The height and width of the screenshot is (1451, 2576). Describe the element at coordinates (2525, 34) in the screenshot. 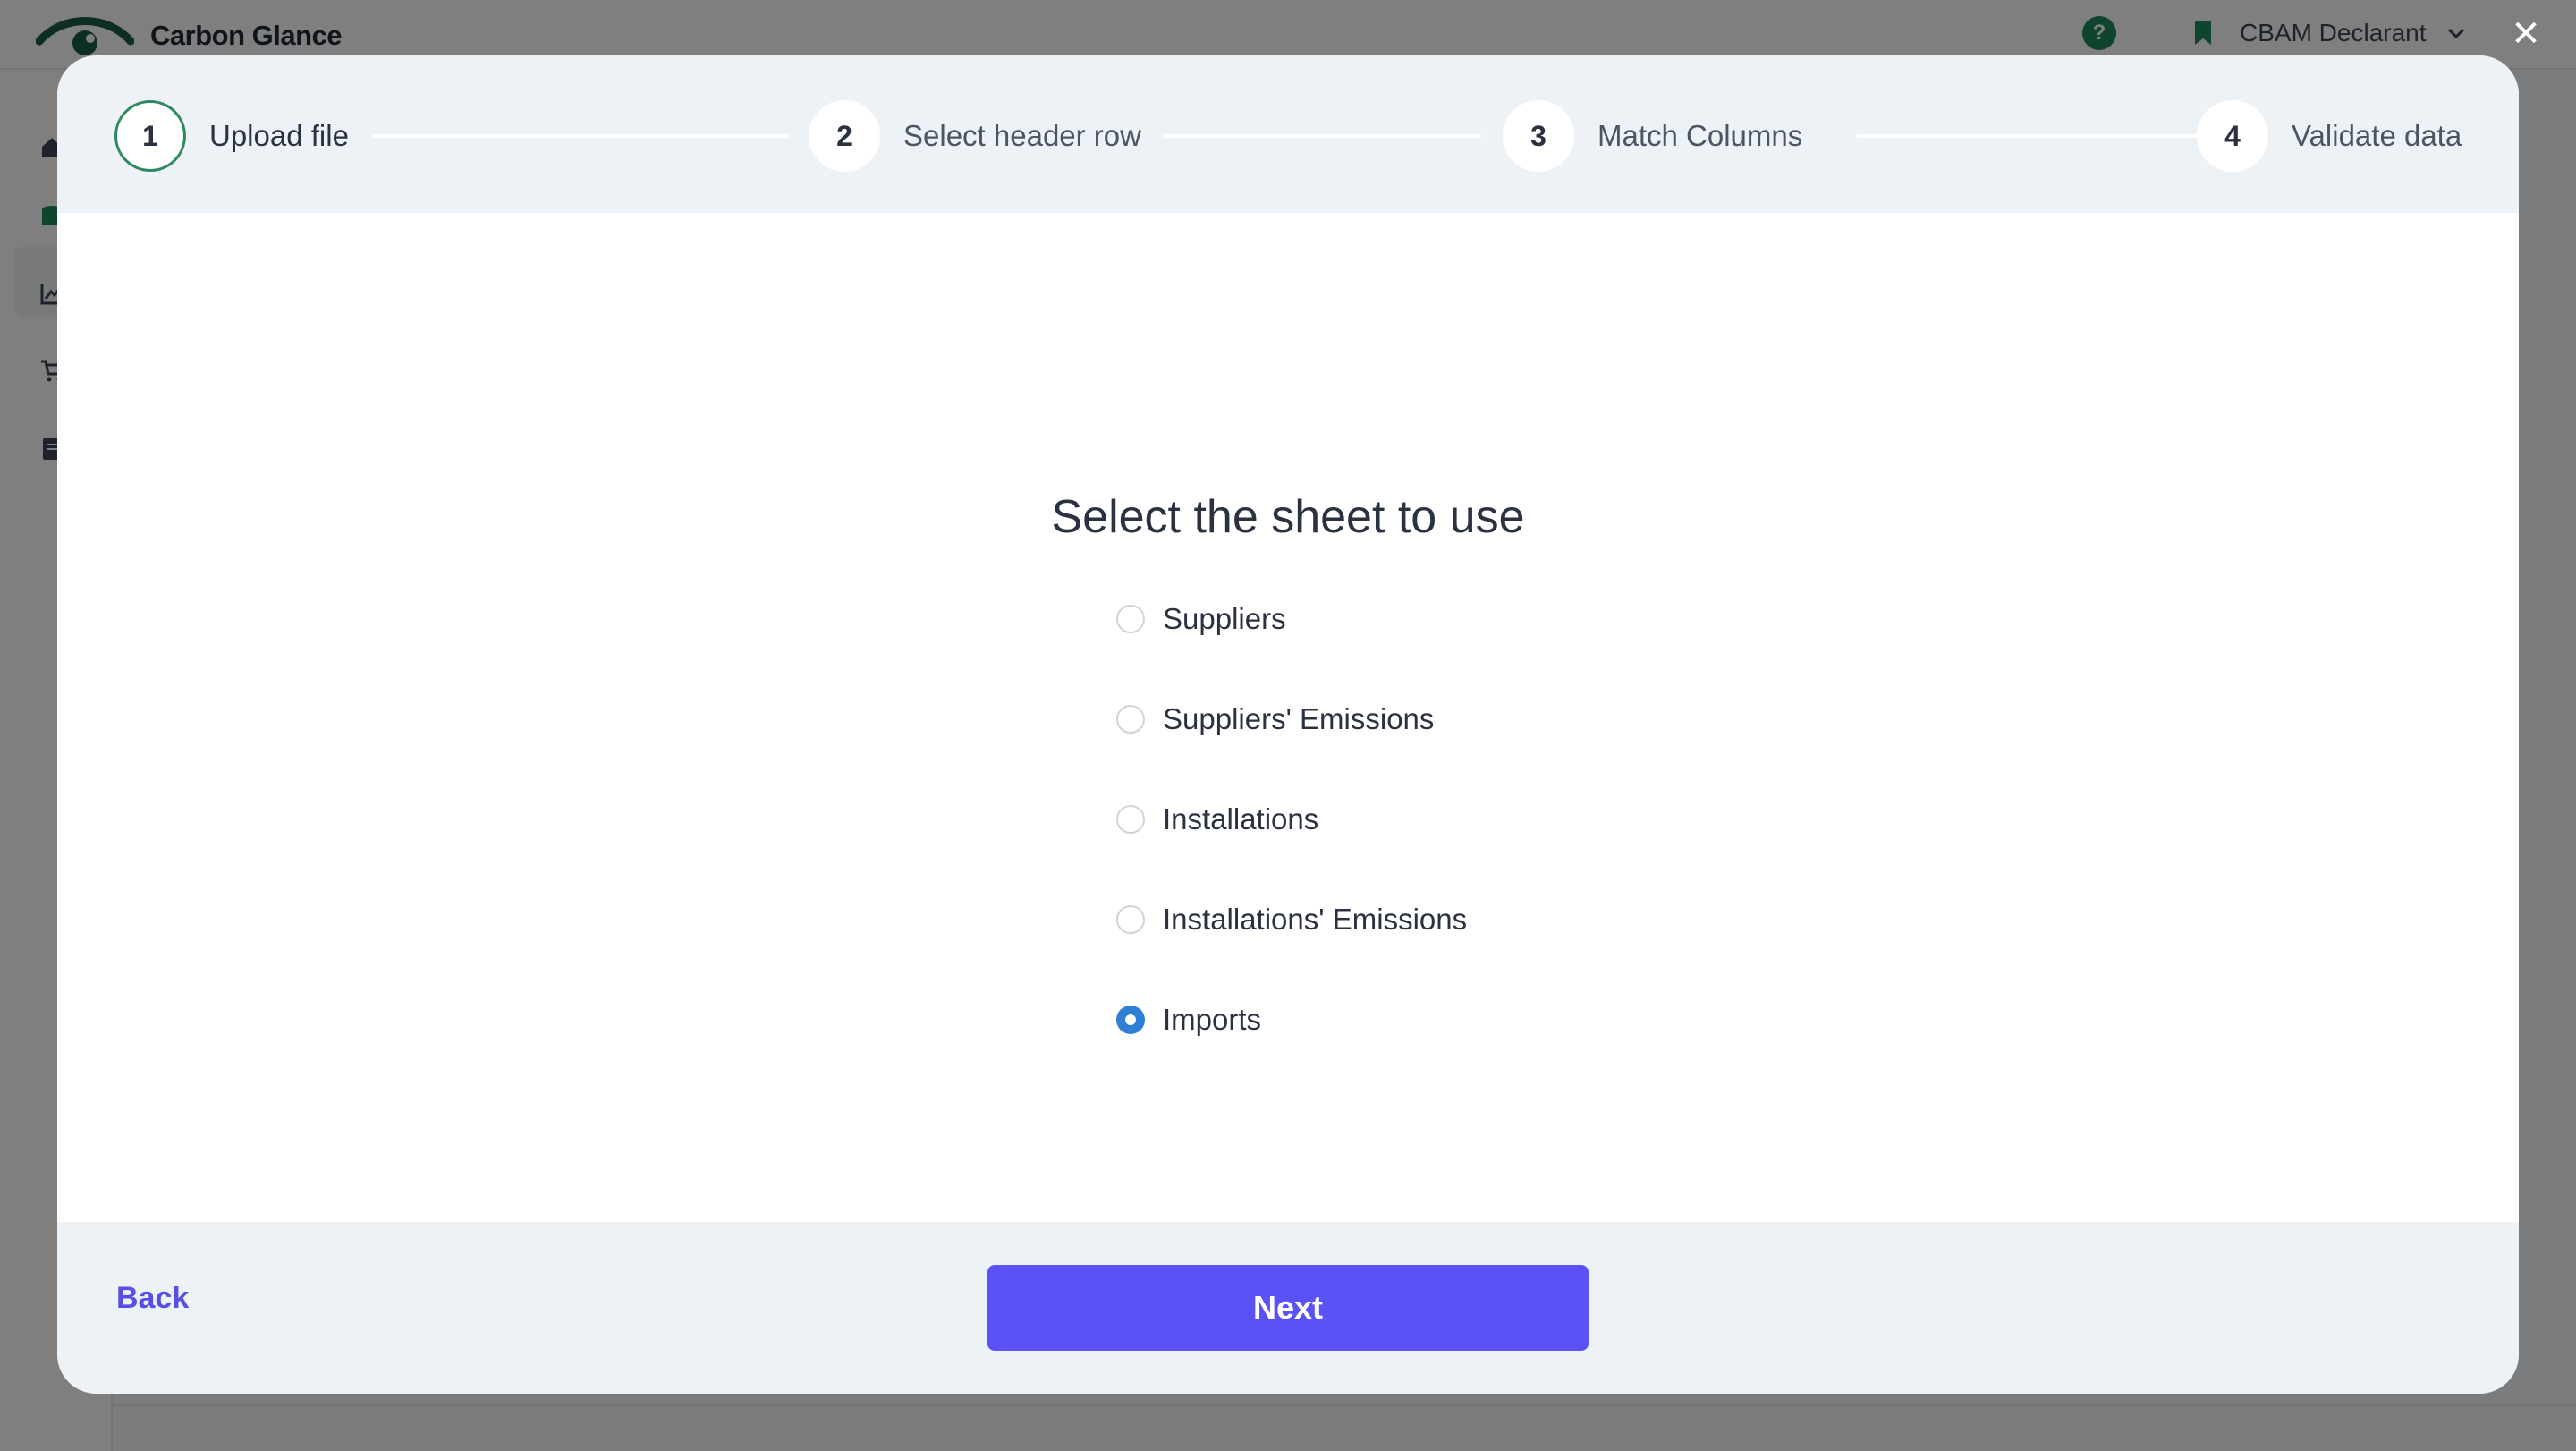

I see `close-icon: ✕` at that location.